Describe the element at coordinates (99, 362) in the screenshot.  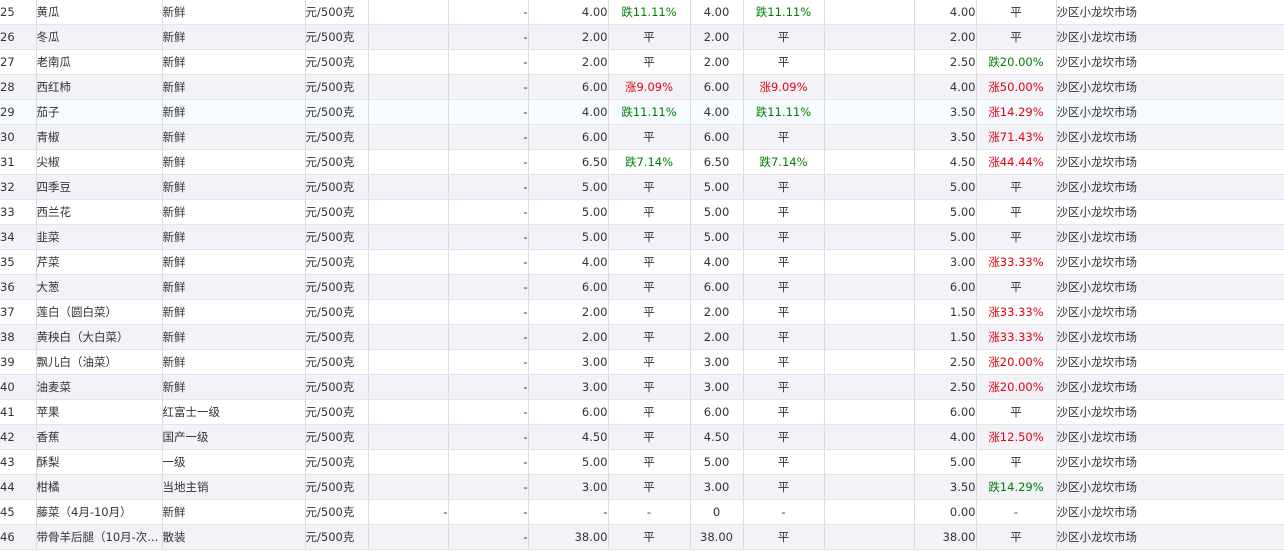
I see `product-name: 飘儿白（油菜）` at that location.